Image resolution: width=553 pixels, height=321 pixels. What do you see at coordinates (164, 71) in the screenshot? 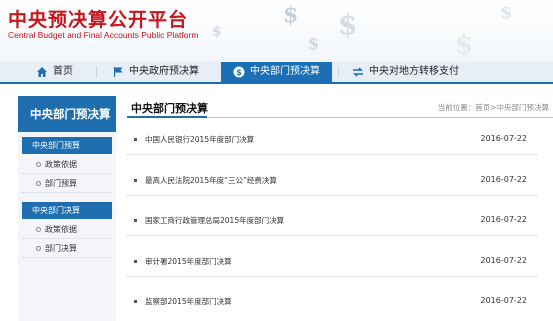
I see `nav-item-label: 中央政府预决算` at bounding box center [164, 71].